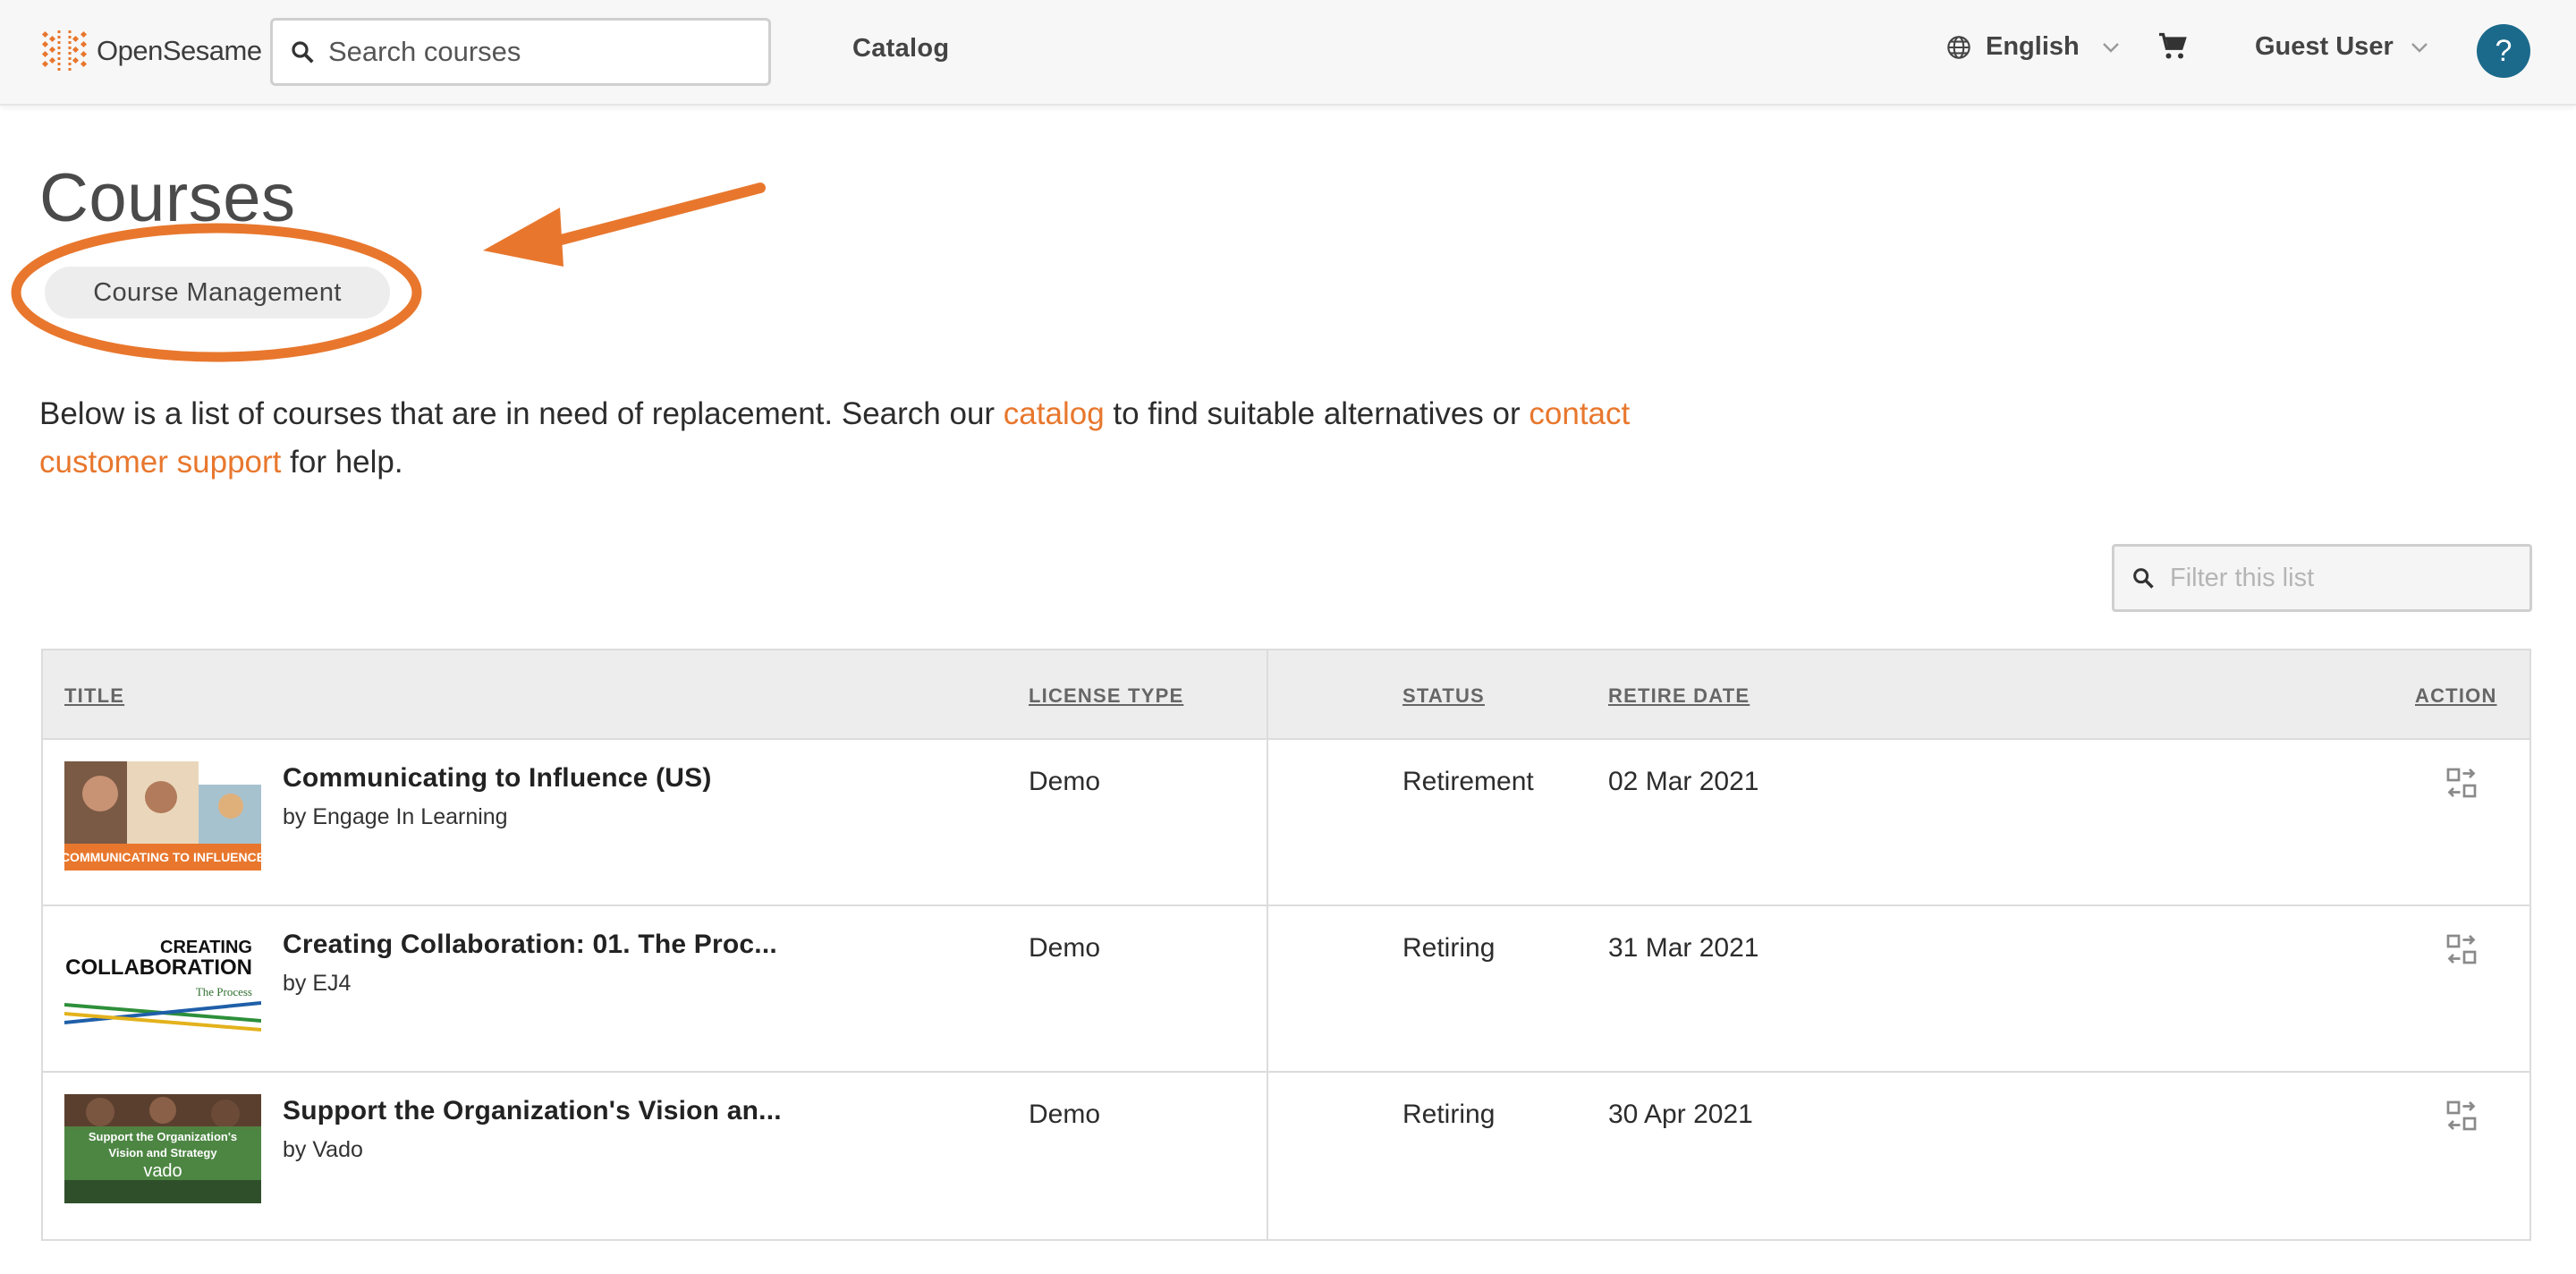  I want to click on opensesame-logo-icon, so click(64, 51).